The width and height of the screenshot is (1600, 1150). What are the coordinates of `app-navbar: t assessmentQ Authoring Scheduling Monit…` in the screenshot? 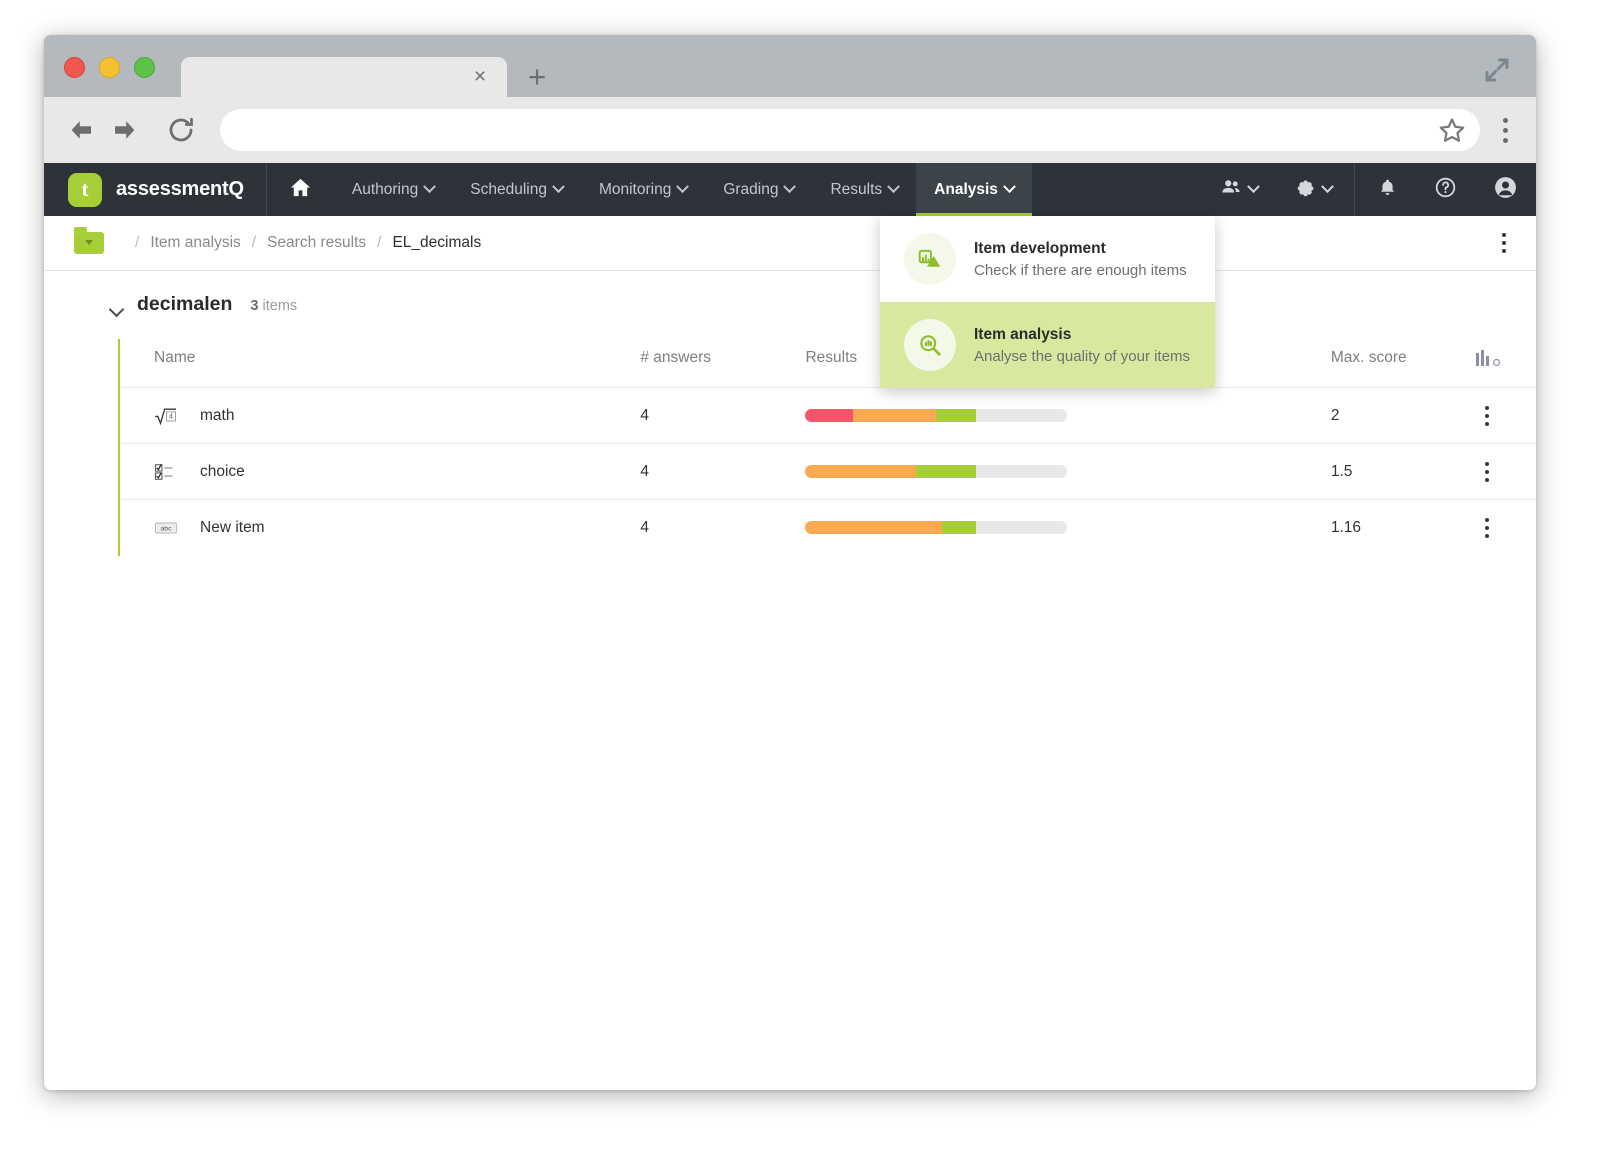 It's located at (790, 189).